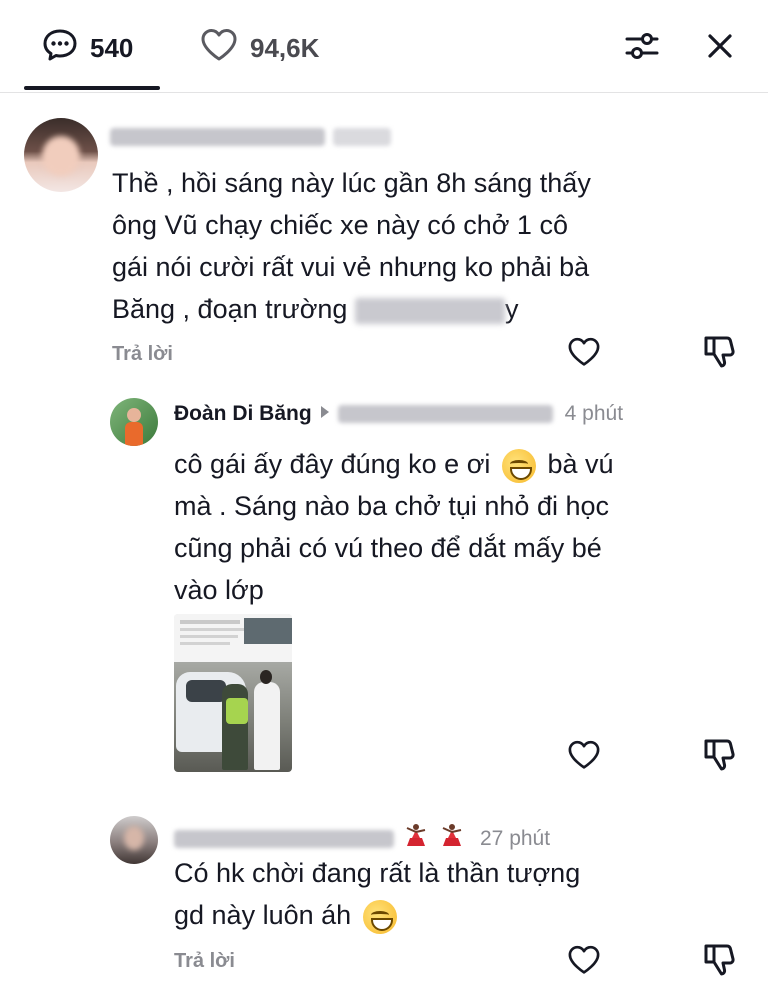  I want to click on grin-sweat-emoji, so click(379, 916).